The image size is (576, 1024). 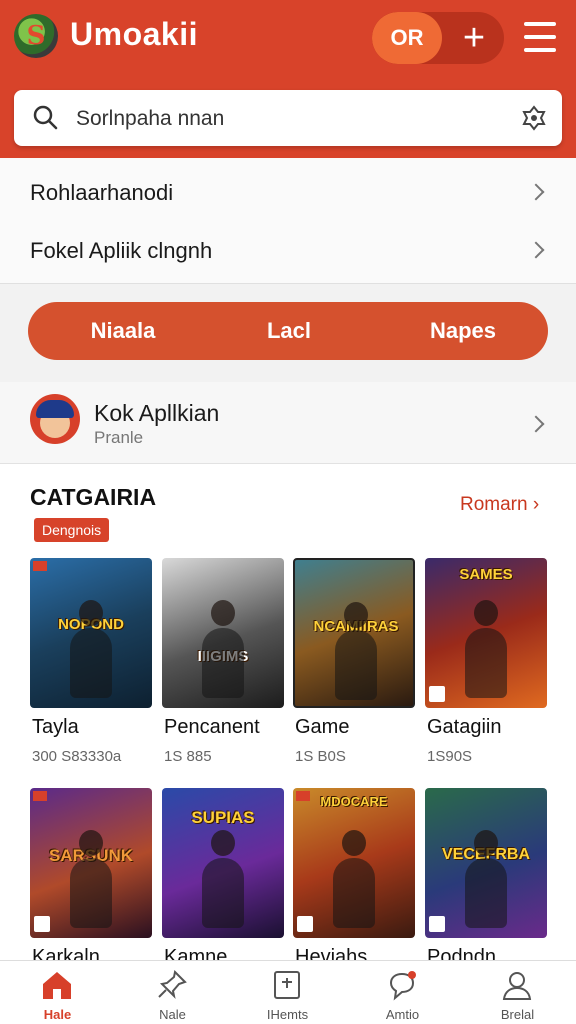 What do you see at coordinates (517, 986) in the screenshot?
I see `profile-icon` at bounding box center [517, 986].